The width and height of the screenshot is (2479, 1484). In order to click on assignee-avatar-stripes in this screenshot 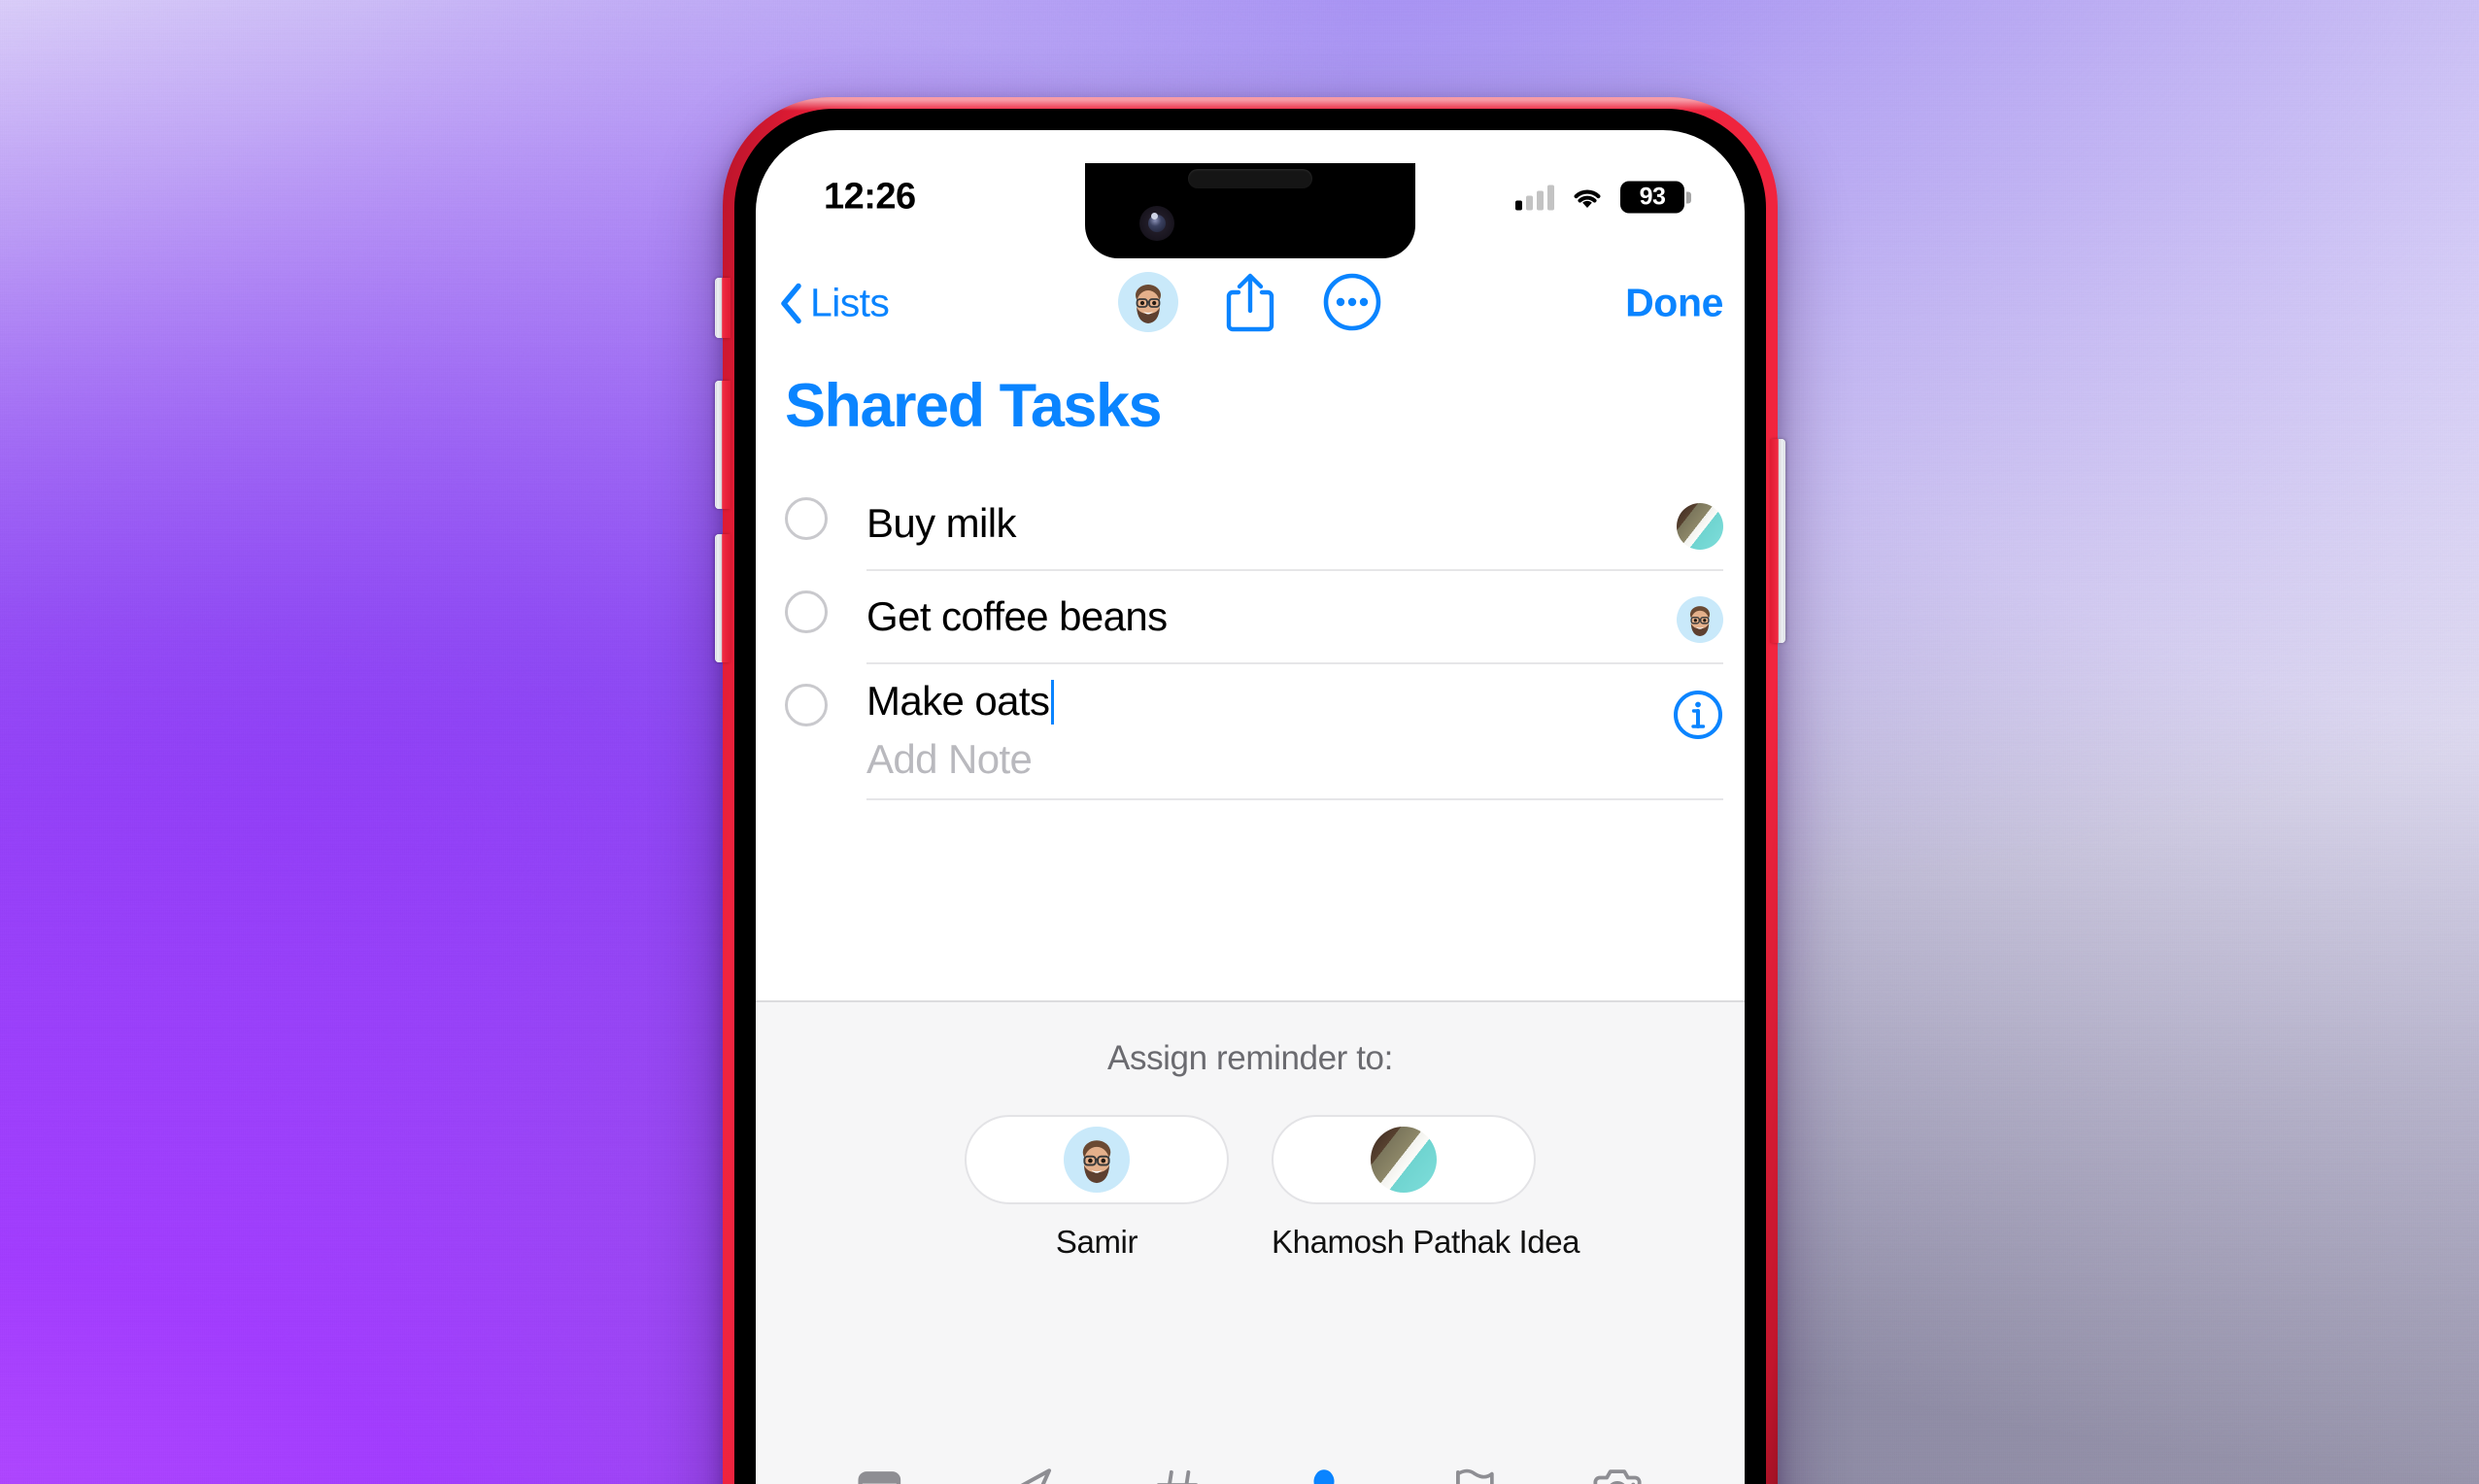, I will do `click(1700, 526)`.